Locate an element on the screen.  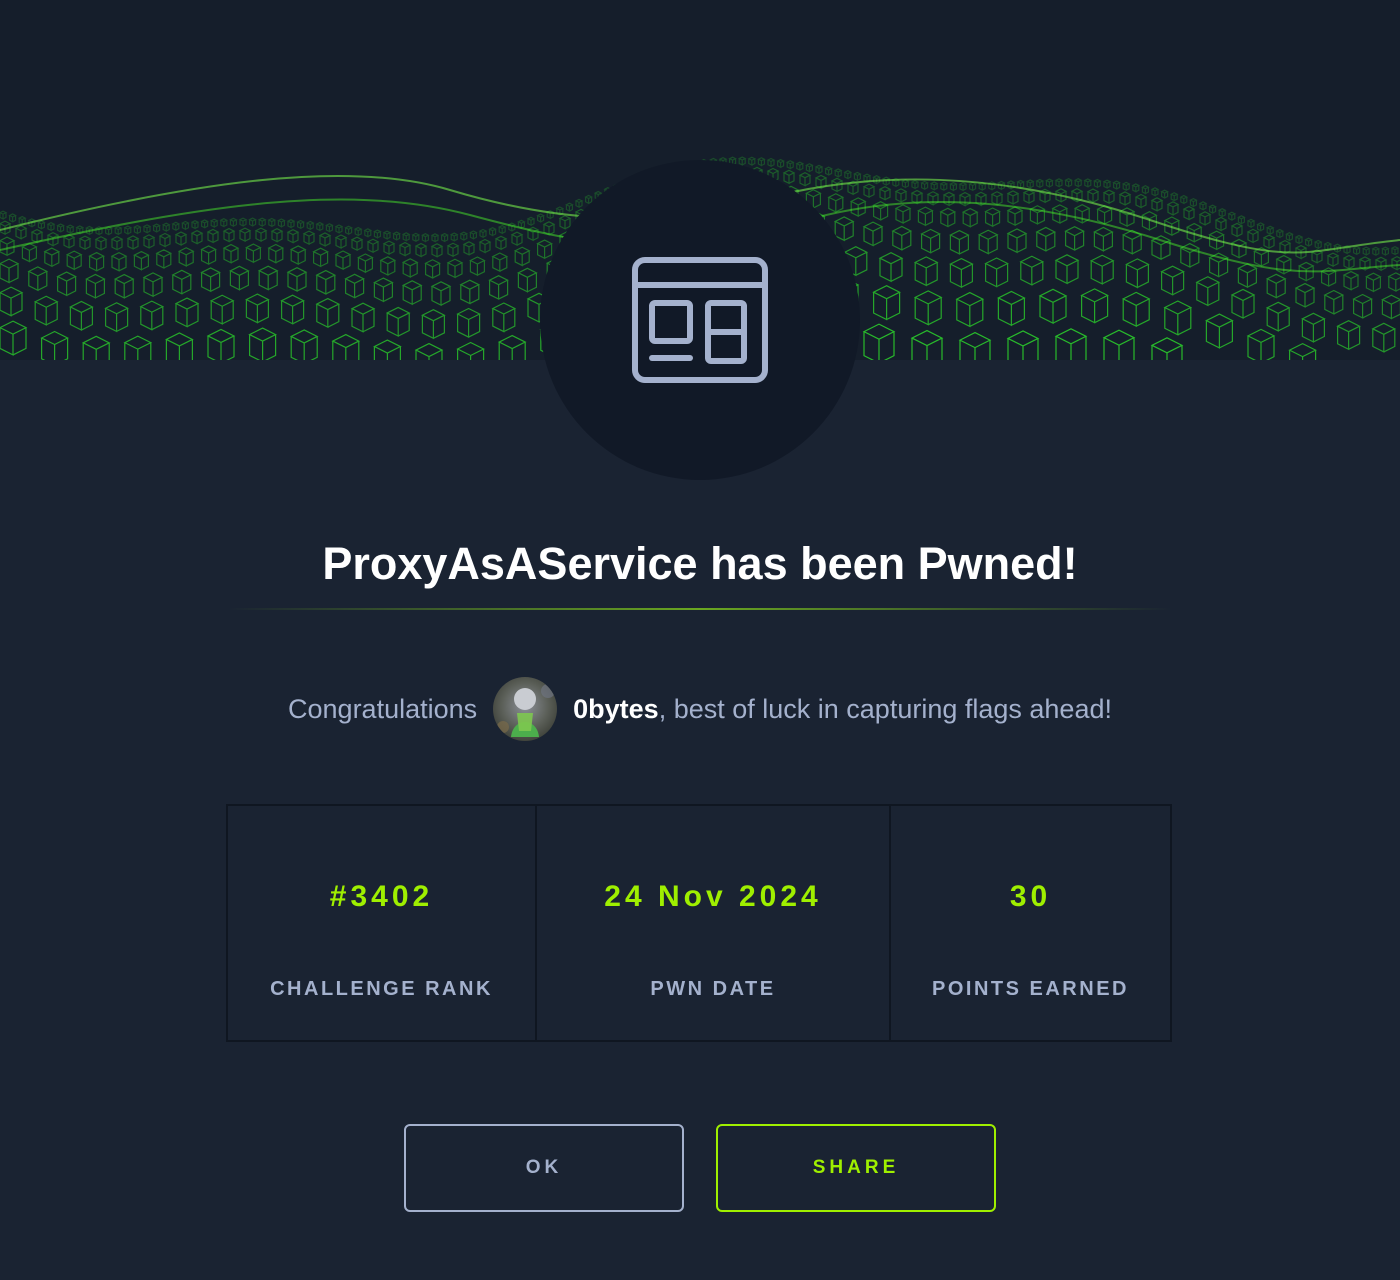
title-divider is located at coordinates (700, 609).